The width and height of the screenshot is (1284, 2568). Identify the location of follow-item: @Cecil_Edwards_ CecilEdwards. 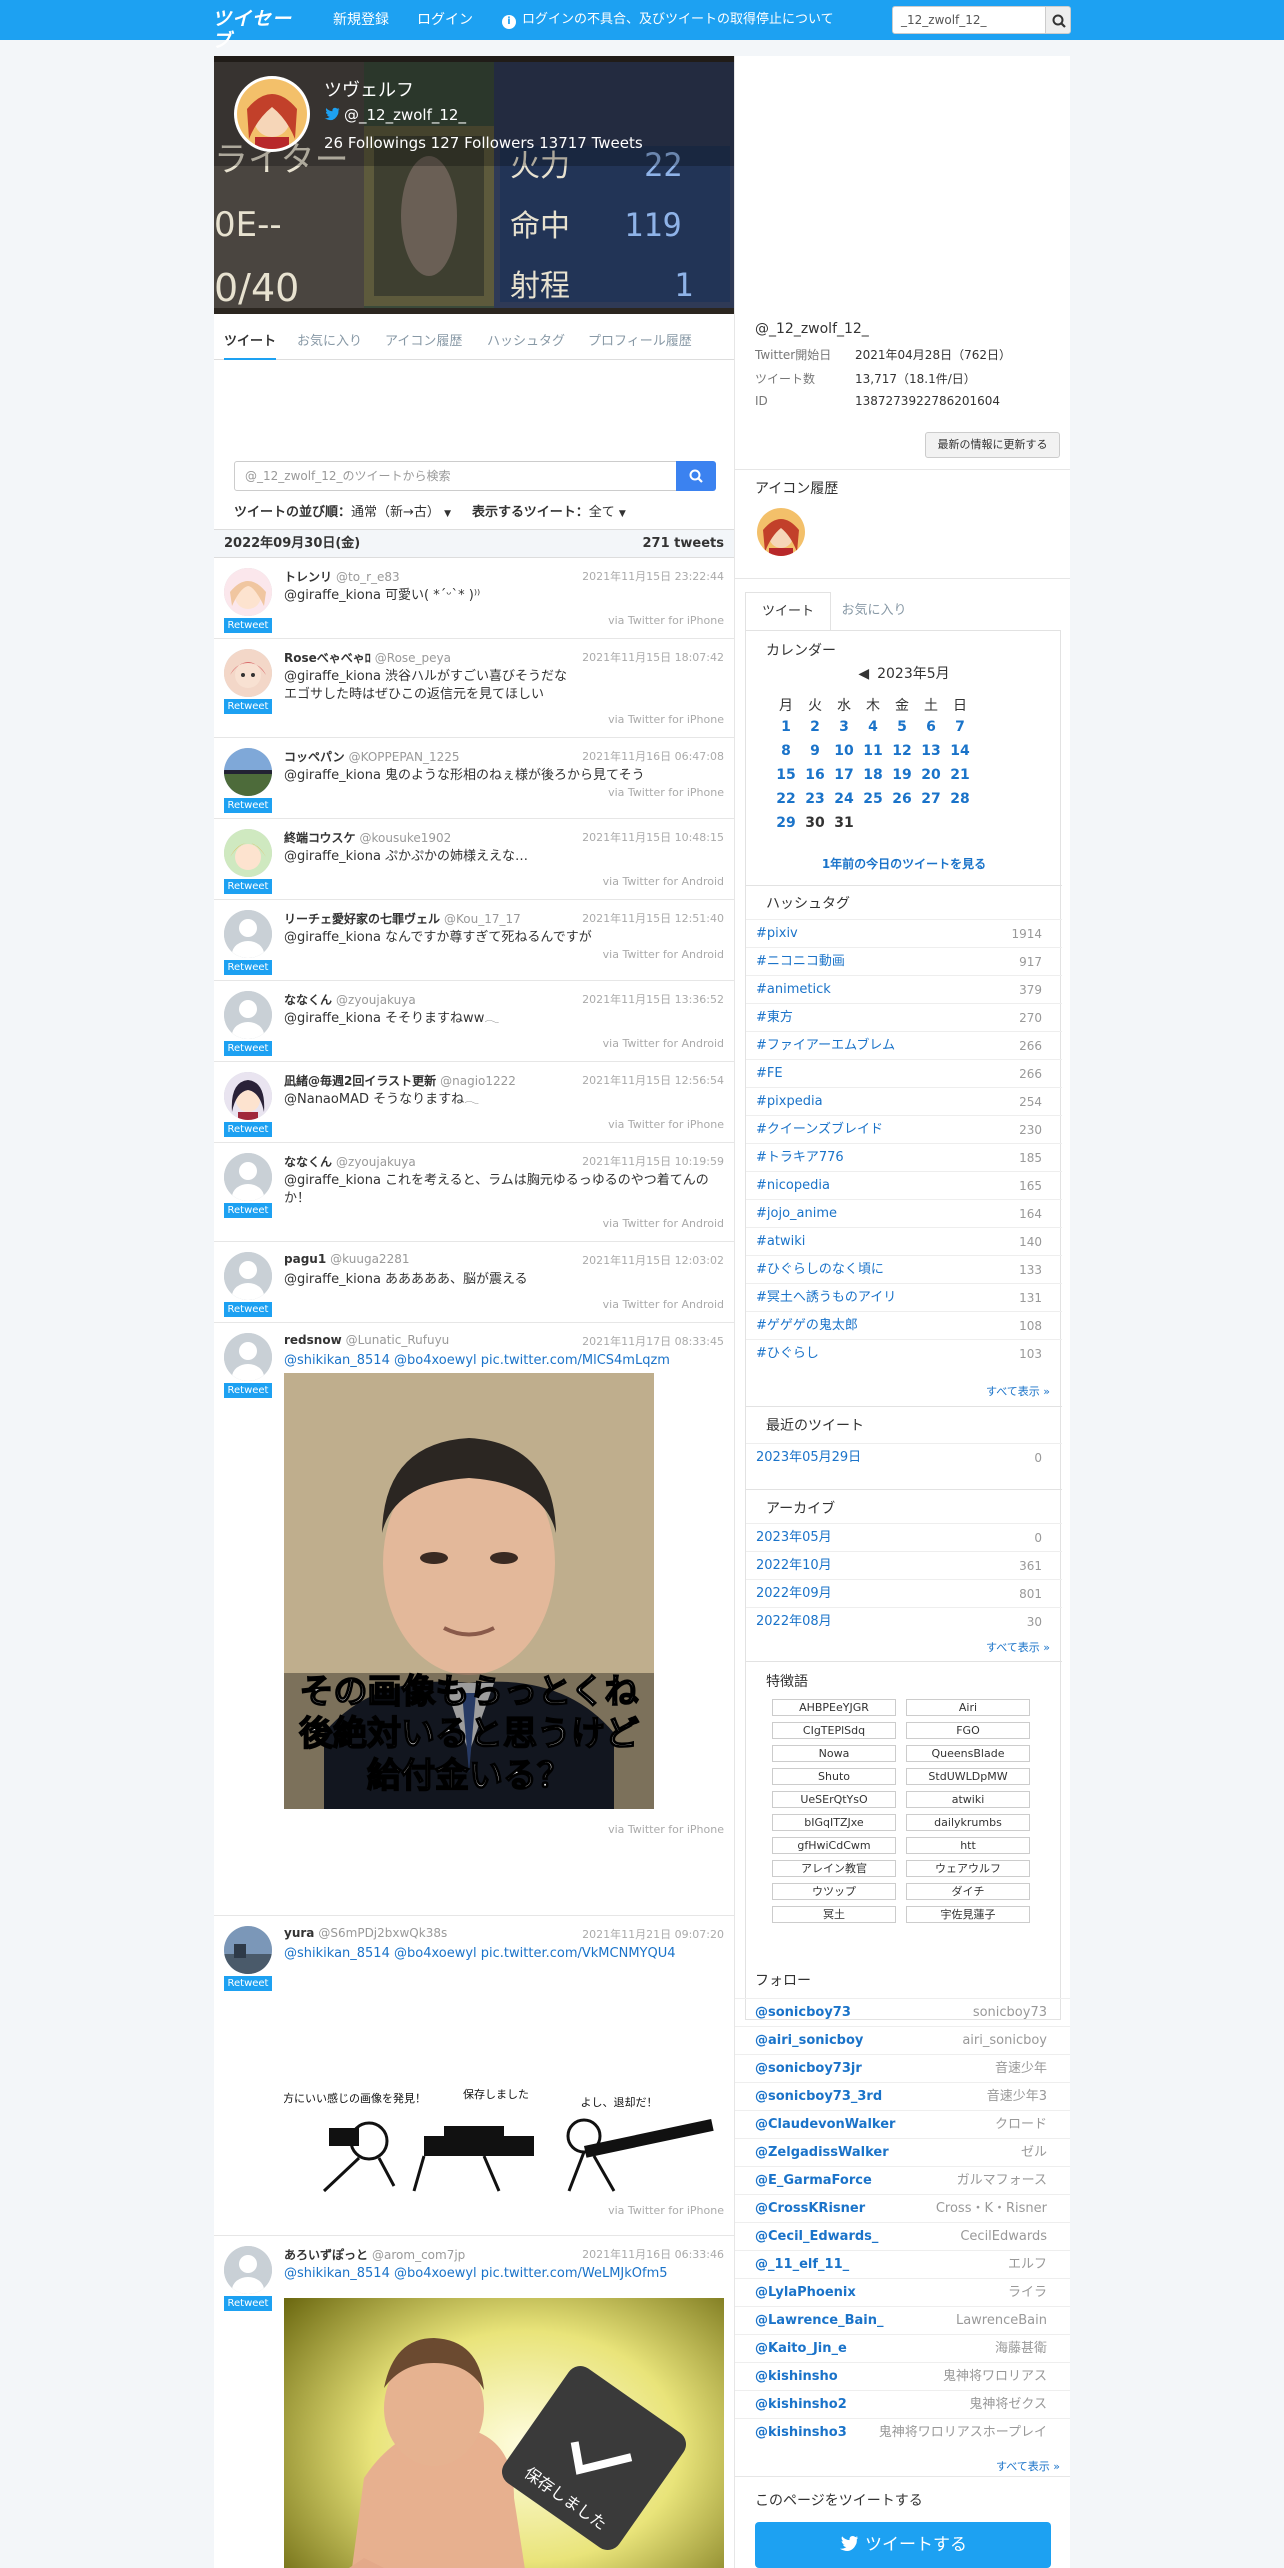
(902, 2236).